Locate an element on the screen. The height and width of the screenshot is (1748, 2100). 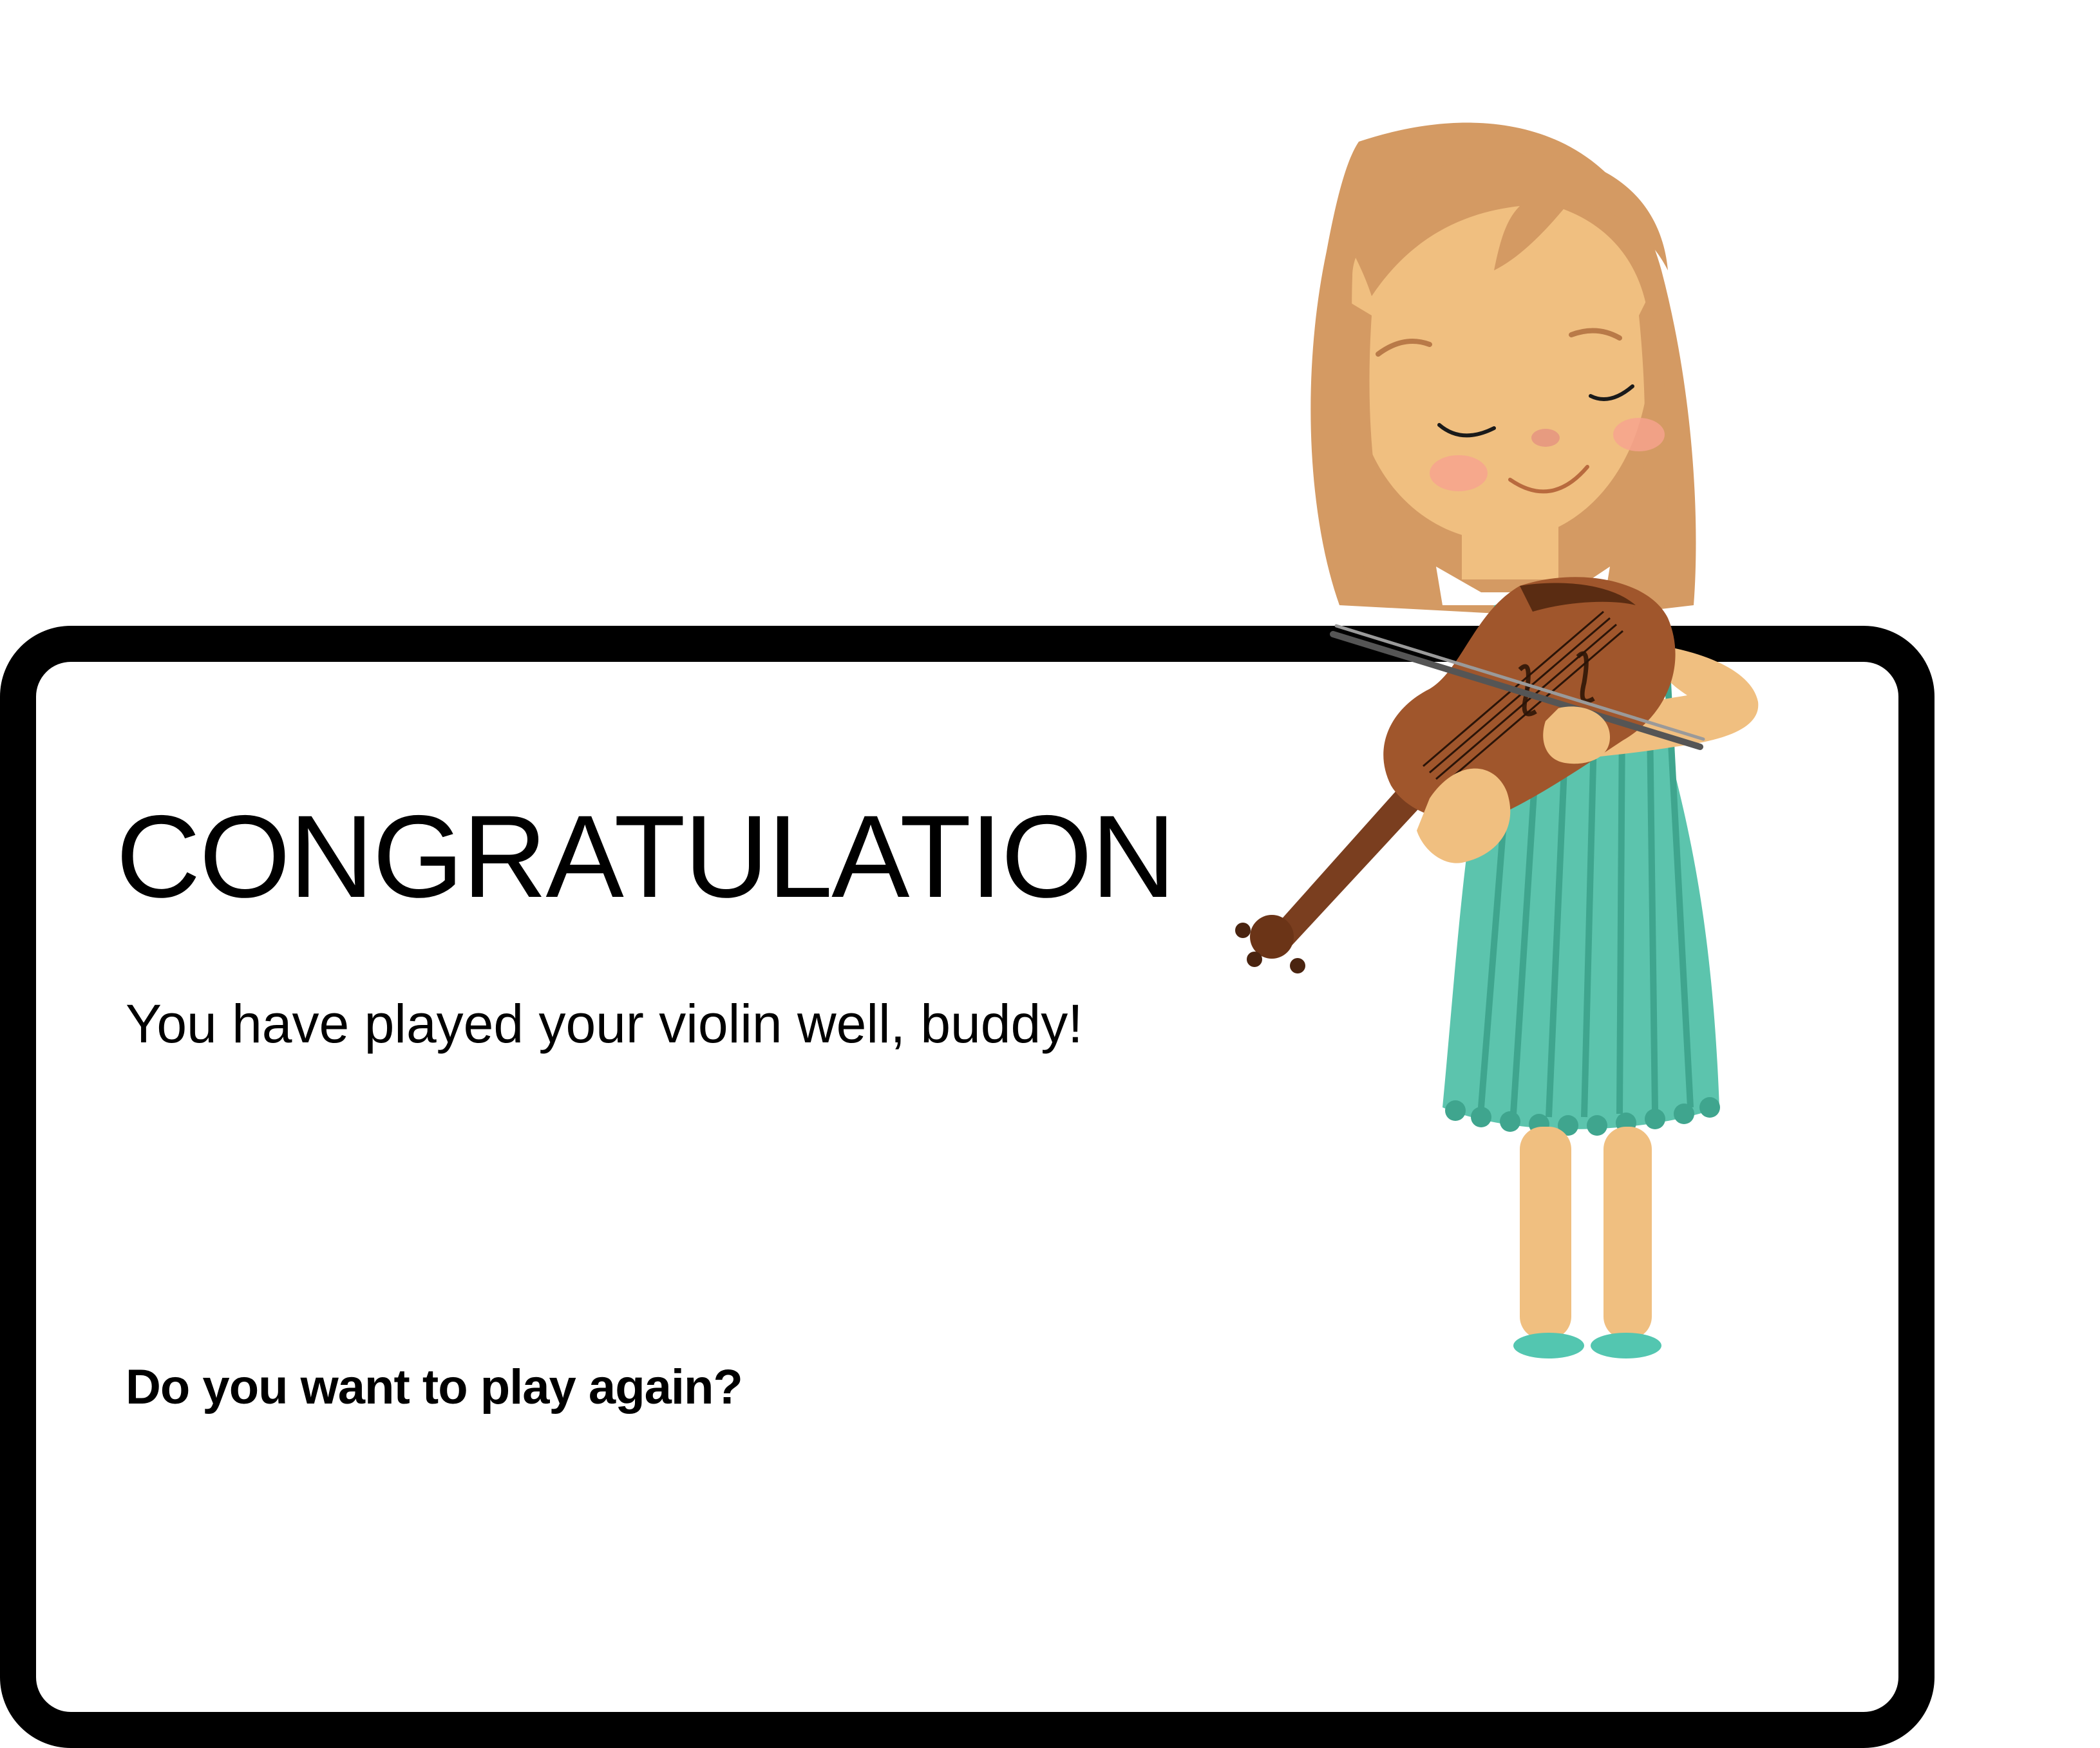
dialog-message: You have played your violin well, buddy! is located at coordinates (605, 1024).